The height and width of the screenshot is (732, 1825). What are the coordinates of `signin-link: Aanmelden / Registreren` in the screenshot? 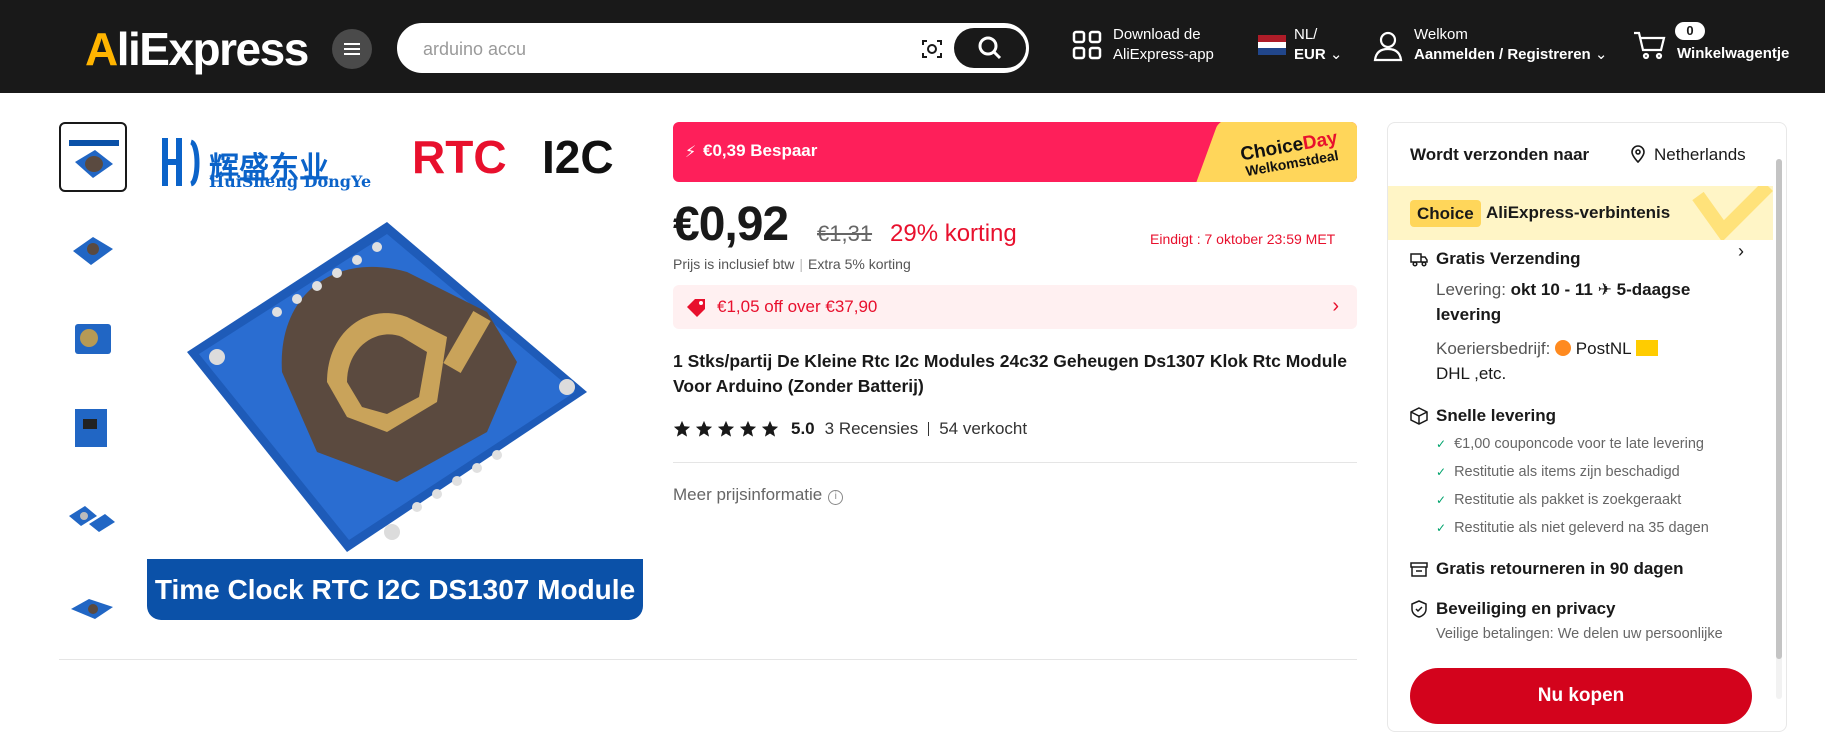 It's located at (1502, 54).